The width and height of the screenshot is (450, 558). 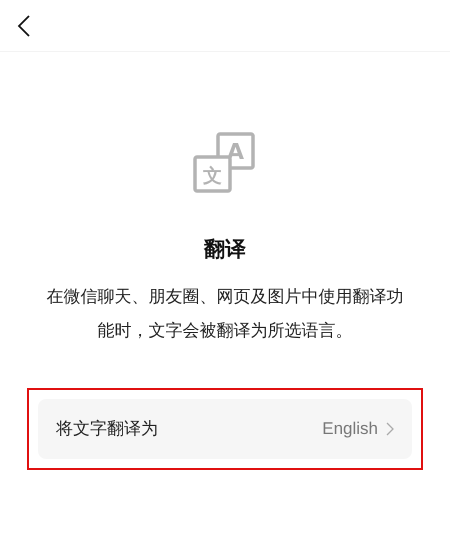 What do you see at coordinates (224, 250) in the screenshot?
I see `page-title: 翻译` at bounding box center [224, 250].